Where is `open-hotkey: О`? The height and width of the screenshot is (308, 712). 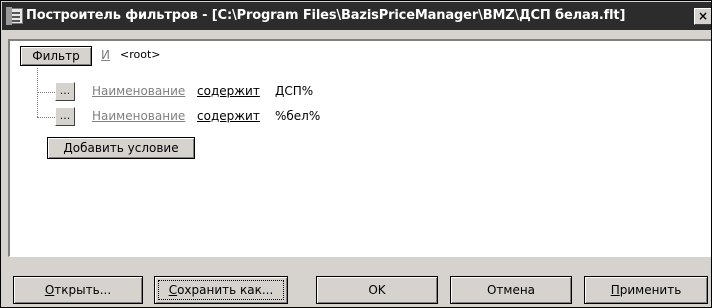 open-hotkey: О is located at coordinates (49, 289).